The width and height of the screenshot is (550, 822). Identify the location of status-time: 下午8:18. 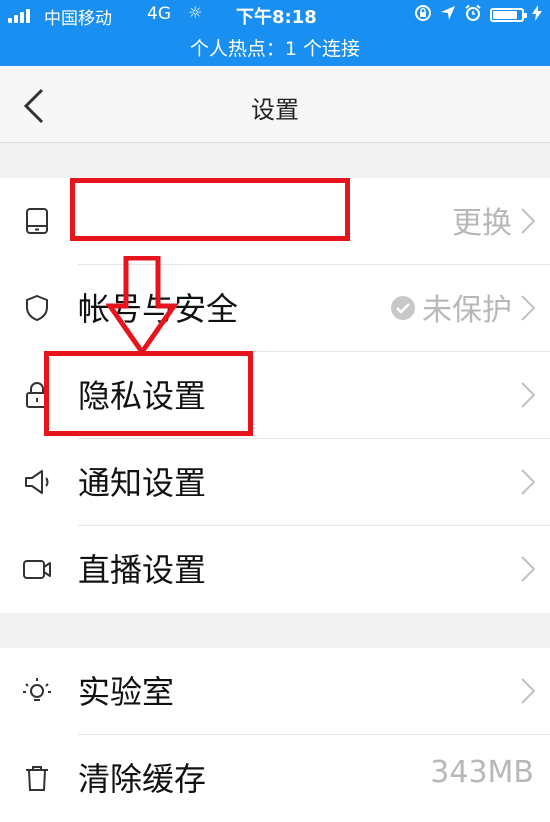
(276, 17).